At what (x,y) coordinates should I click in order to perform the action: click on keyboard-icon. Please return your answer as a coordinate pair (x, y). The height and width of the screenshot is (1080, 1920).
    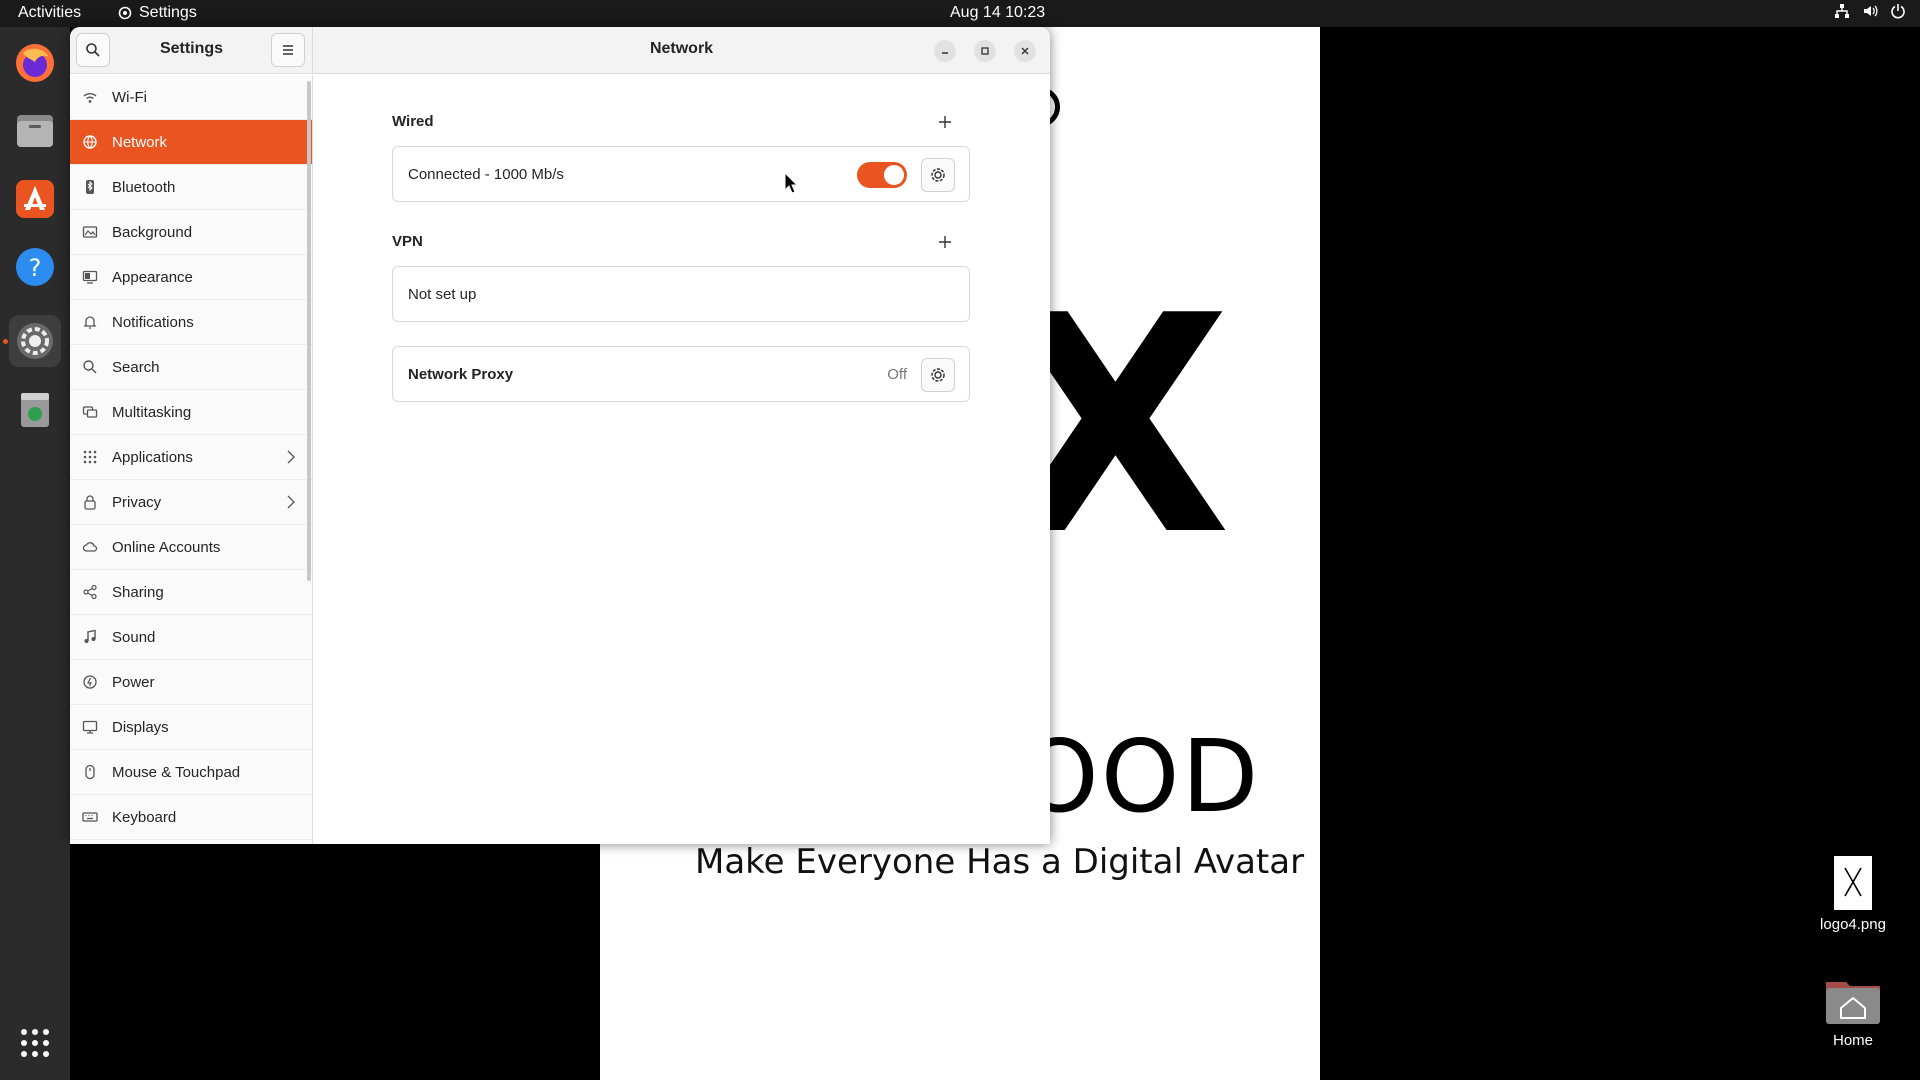
    Looking at the image, I should click on (90, 817).